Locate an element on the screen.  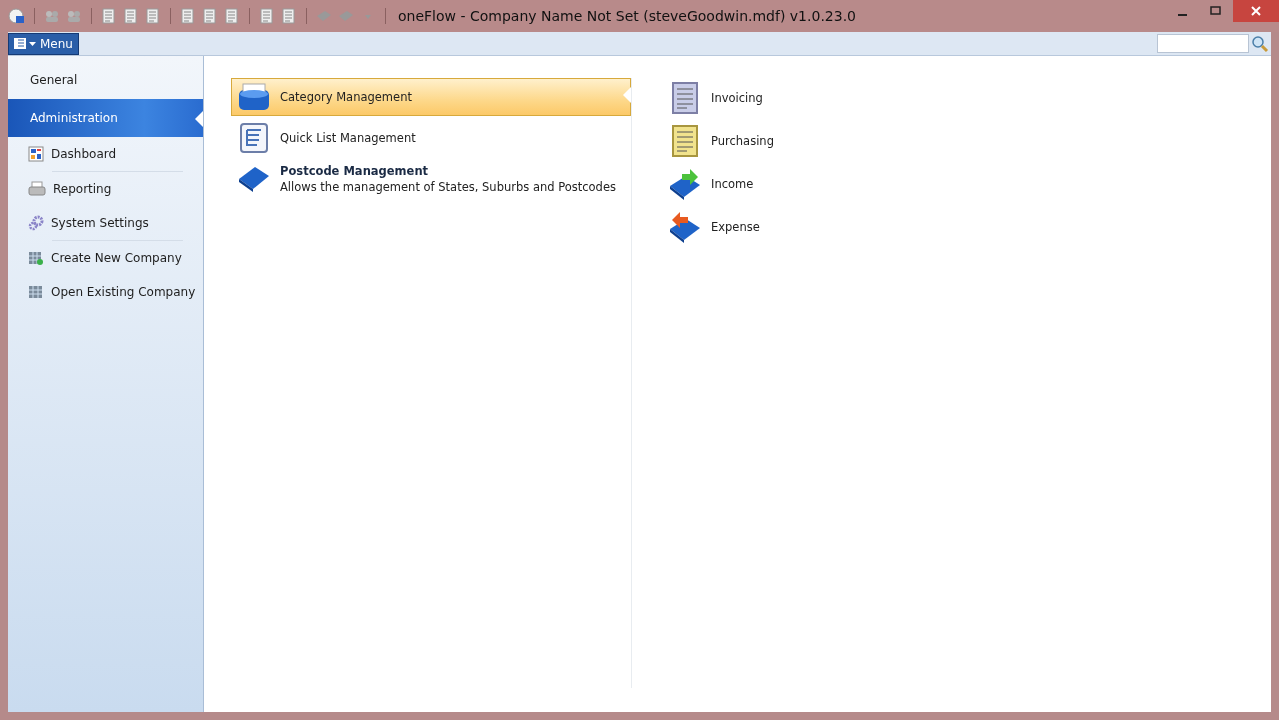
close-button is located at coordinates (1256, 11).